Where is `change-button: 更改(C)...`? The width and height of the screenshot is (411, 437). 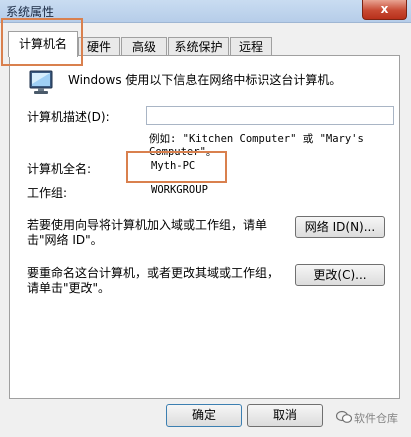 change-button: 更改(C)... is located at coordinates (340, 275).